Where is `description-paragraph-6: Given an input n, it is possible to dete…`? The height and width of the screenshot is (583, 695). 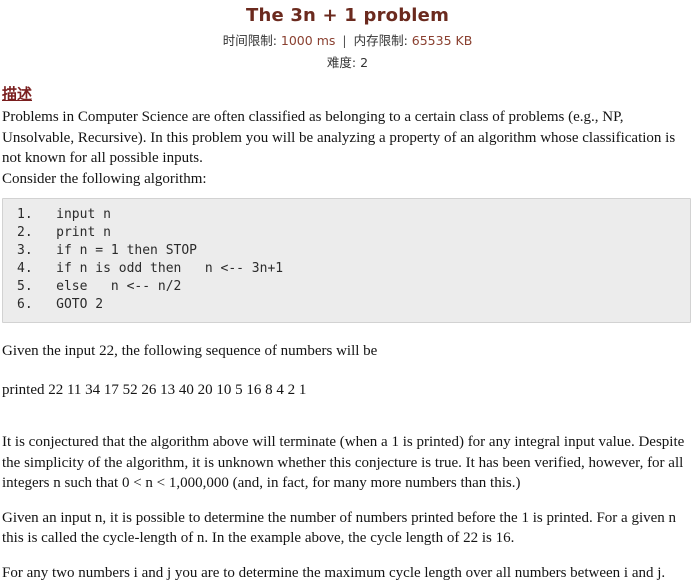
description-paragraph-6: Given an input n, it is possible to dete… is located at coordinates (347, 528).